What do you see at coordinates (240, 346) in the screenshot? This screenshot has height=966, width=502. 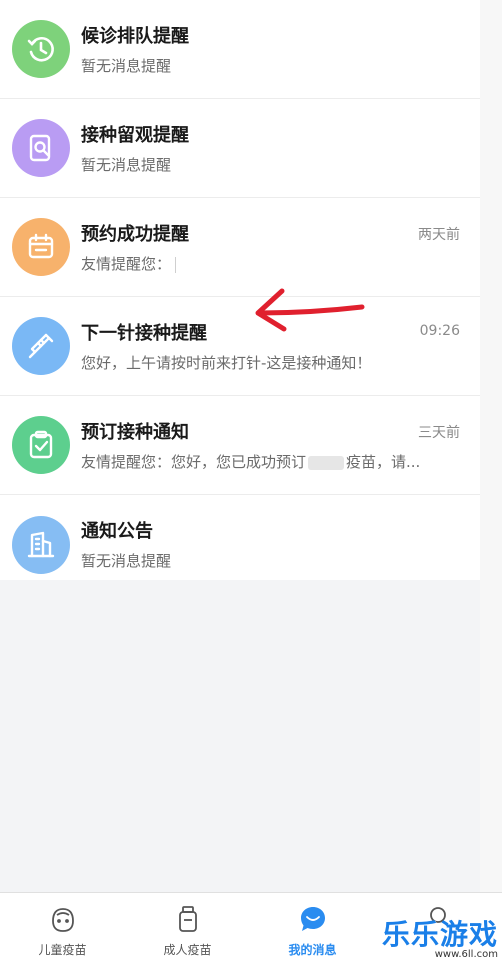 I see `message-item-next-dose: 下一针接种提醒 您好，上午请按时前来打针-这是接种通知！ 09:26` at bounding box center [240, 346].